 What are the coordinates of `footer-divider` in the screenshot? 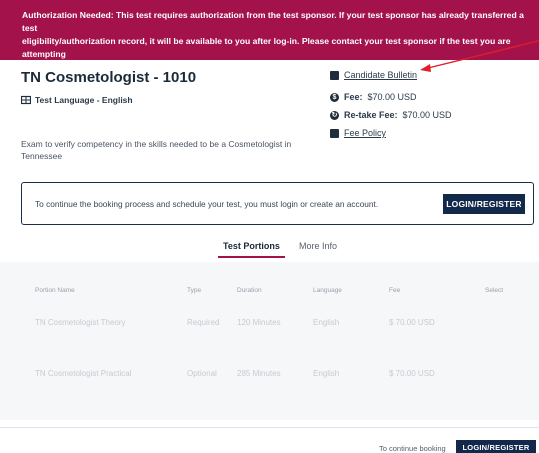 It's located at (269, 427).